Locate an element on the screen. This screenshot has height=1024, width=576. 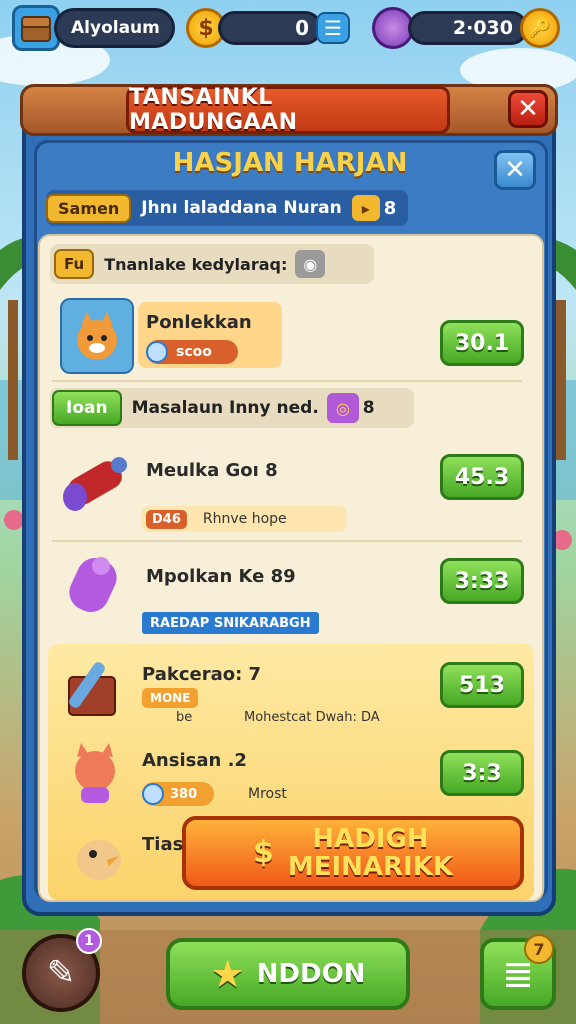
fox-icon is located at coordinates (97, 336).